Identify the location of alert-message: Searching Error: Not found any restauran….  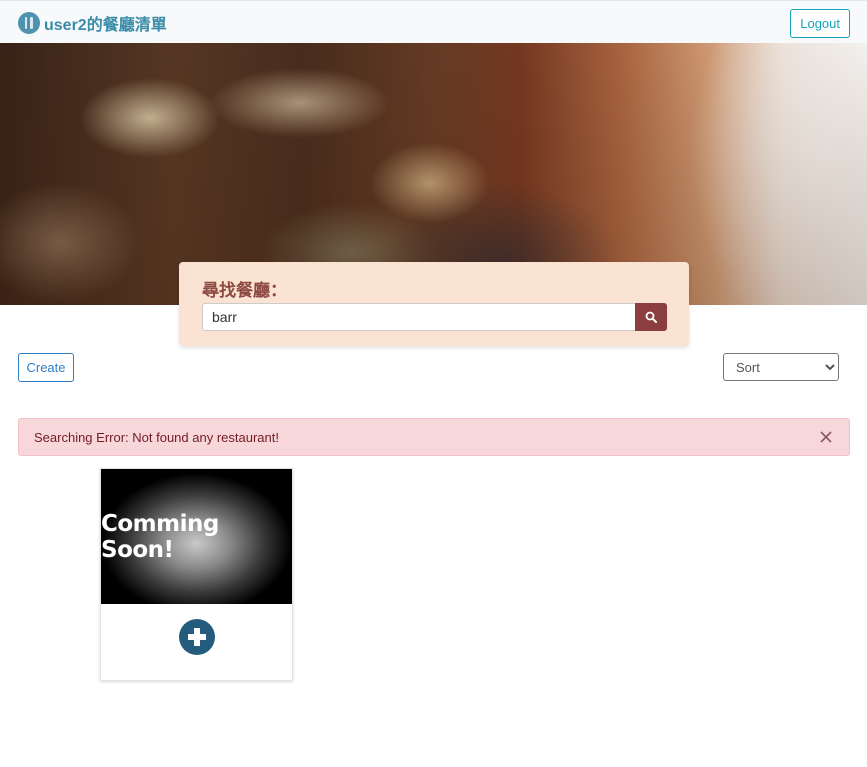
(156, 437).